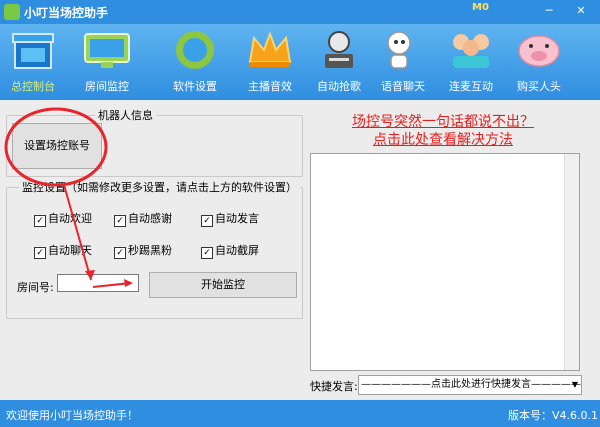 The height and width of the screenshot is (427, 600). What do you see at coordinates (72, 415) in the screenshot?
I see `status-welcome: 欢迎使用小叮当场控助手！` at bounding box center [72, 415].